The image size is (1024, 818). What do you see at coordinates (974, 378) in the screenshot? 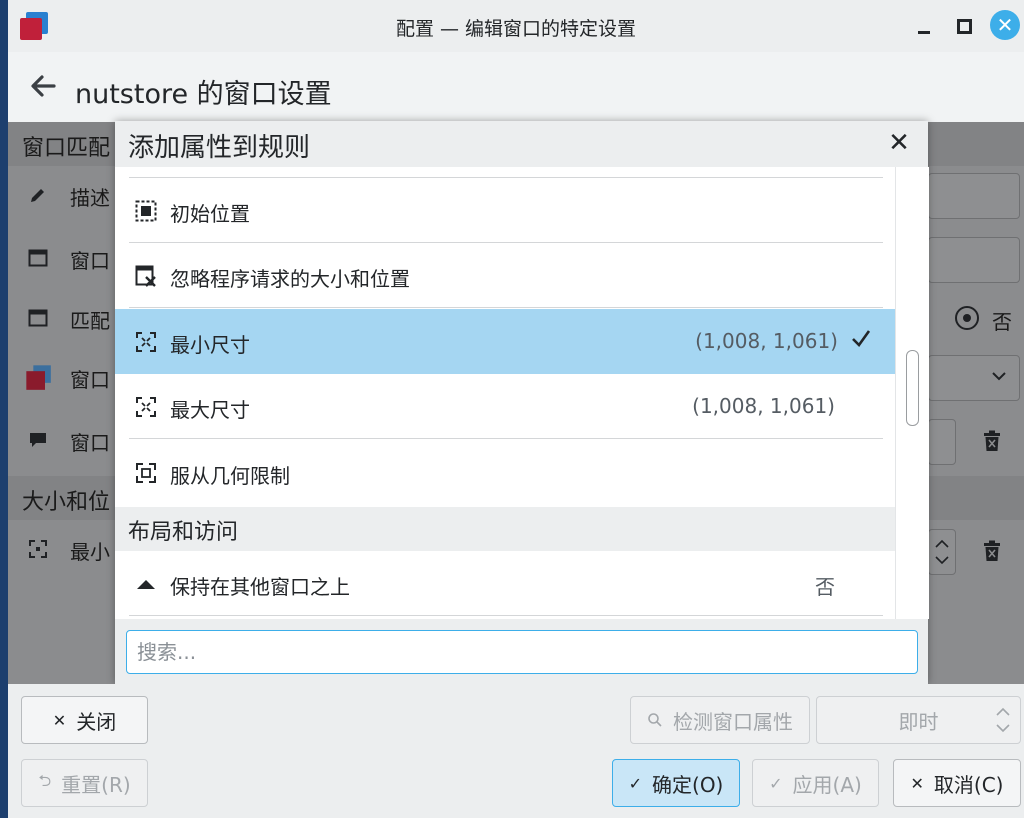
I see `window-type-combo` at bounding box center [974, 378].